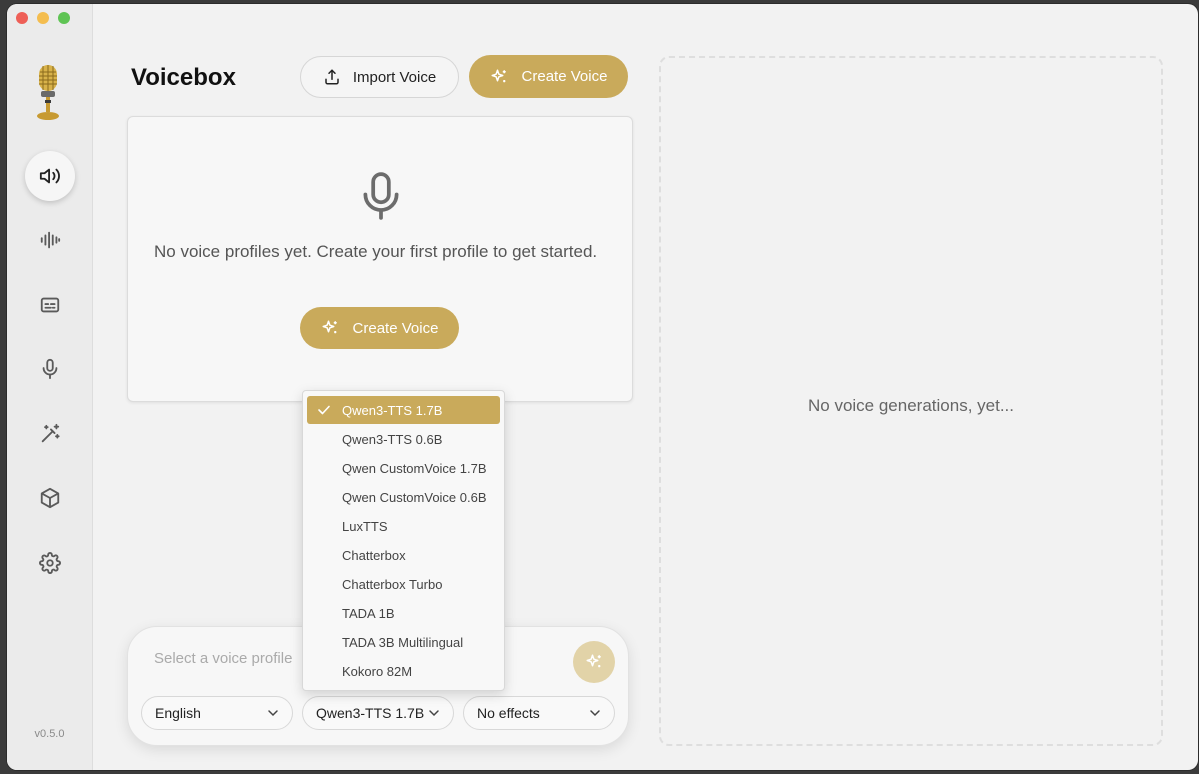 This screenshot has height=774, width=1199. What do you see at coordinates (183, 77) in the screenshot?
I see `page-title: Voicebox` at bounding box center [183, 77].